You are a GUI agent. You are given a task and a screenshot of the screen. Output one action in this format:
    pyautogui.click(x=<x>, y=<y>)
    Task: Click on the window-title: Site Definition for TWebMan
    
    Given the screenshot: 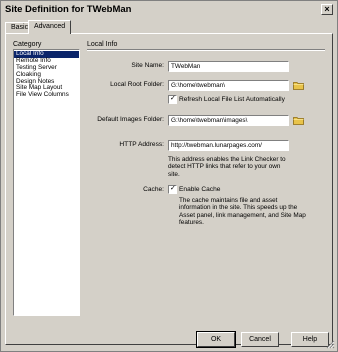 What is the action you would take?
    pyautogui.click(x=68, y=9)
    